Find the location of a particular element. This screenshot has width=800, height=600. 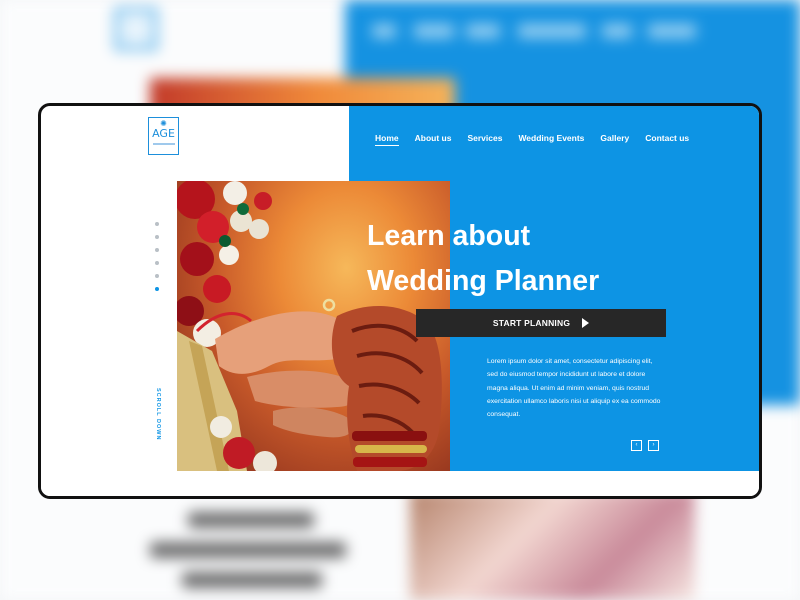

chevron-right-icon: › is located at coordinates (653, 445).